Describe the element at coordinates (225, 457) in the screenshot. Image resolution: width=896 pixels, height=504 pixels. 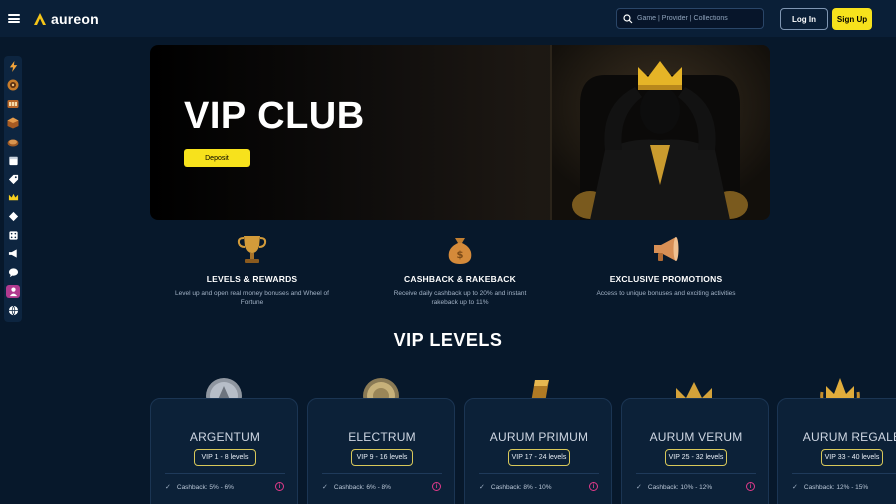
I see `vip-level-range: VIP 1 - 8 levels` at that location.